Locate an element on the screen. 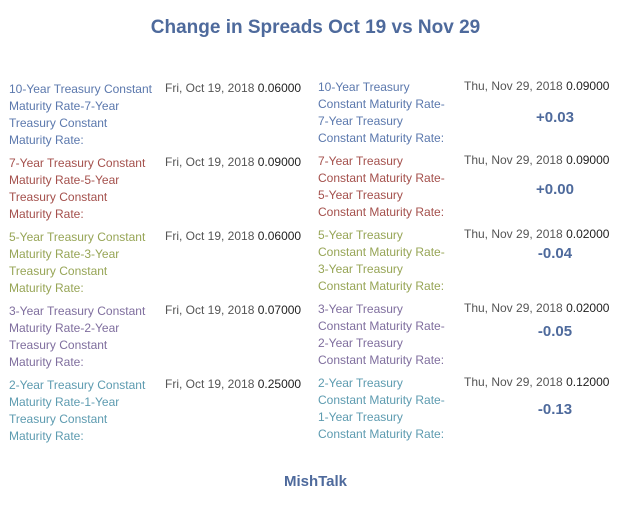 The width and height of the screenshot is (631, 508). label-line: 2-Year Treasury Constant is located at coordinates (77, 385).